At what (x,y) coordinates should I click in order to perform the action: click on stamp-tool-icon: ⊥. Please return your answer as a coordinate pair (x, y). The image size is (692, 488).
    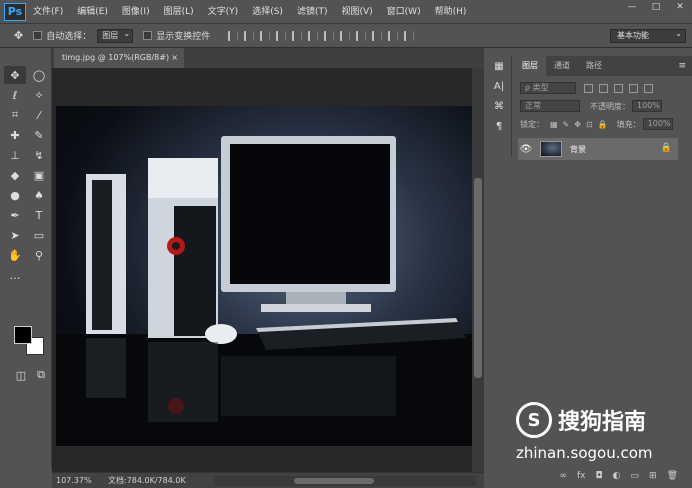
    Looking at the image, I should click on (15, 155).